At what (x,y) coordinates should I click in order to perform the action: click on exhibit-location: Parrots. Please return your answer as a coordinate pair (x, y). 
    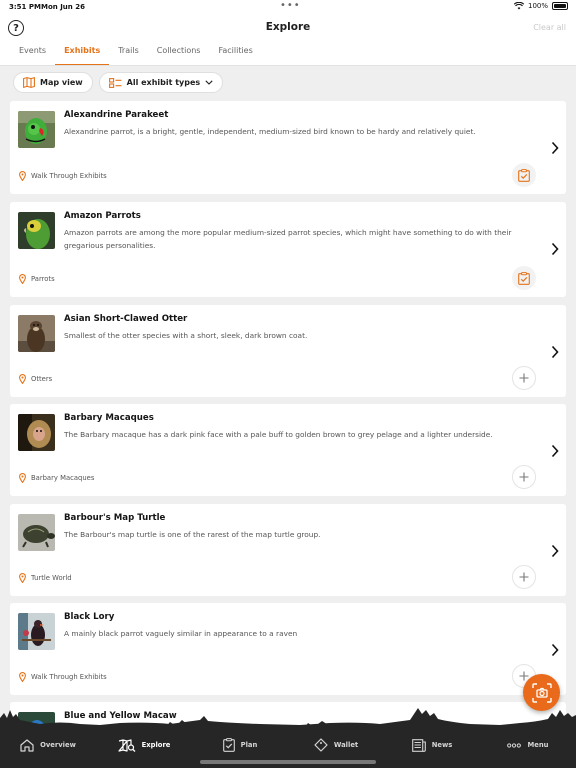
    Looking at the image, I should click on (37, 279).